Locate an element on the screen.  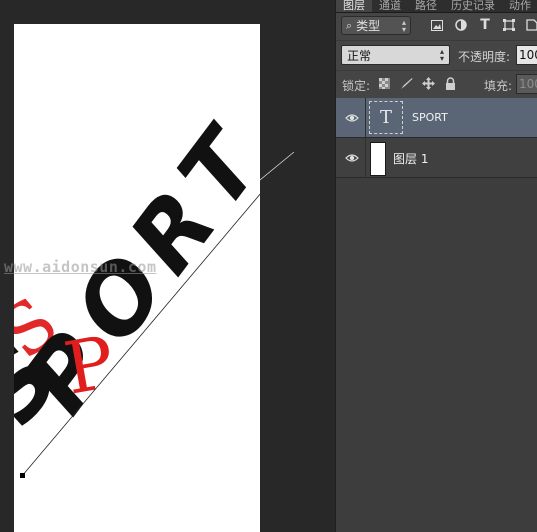
lock-all-icon is located at coordinates (450, 83).